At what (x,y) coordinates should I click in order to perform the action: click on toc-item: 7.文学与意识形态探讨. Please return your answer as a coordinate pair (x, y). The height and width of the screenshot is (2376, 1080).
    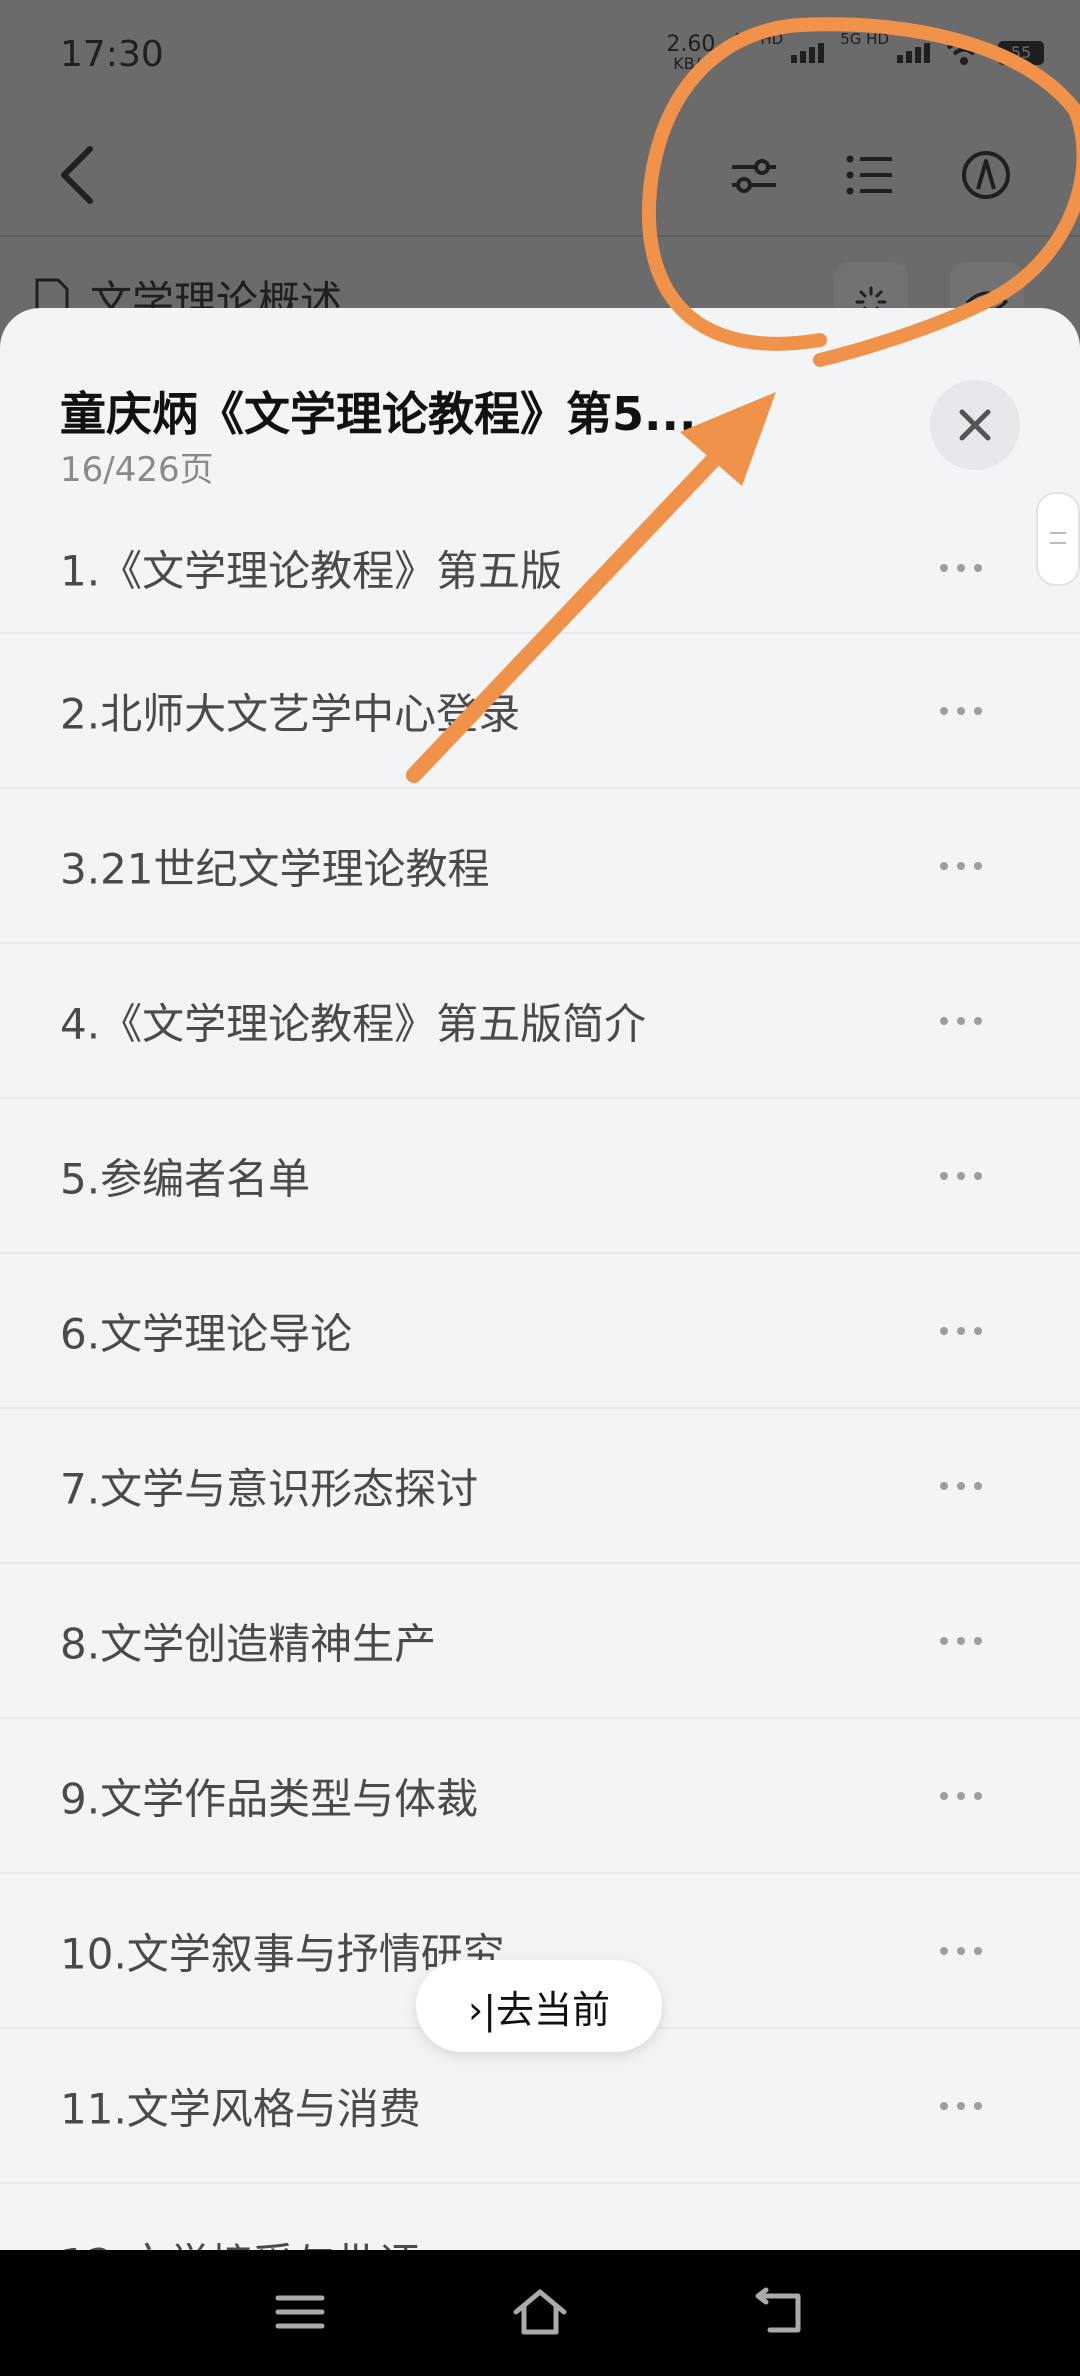
    Looking at the image, I should click on (540, 1486).